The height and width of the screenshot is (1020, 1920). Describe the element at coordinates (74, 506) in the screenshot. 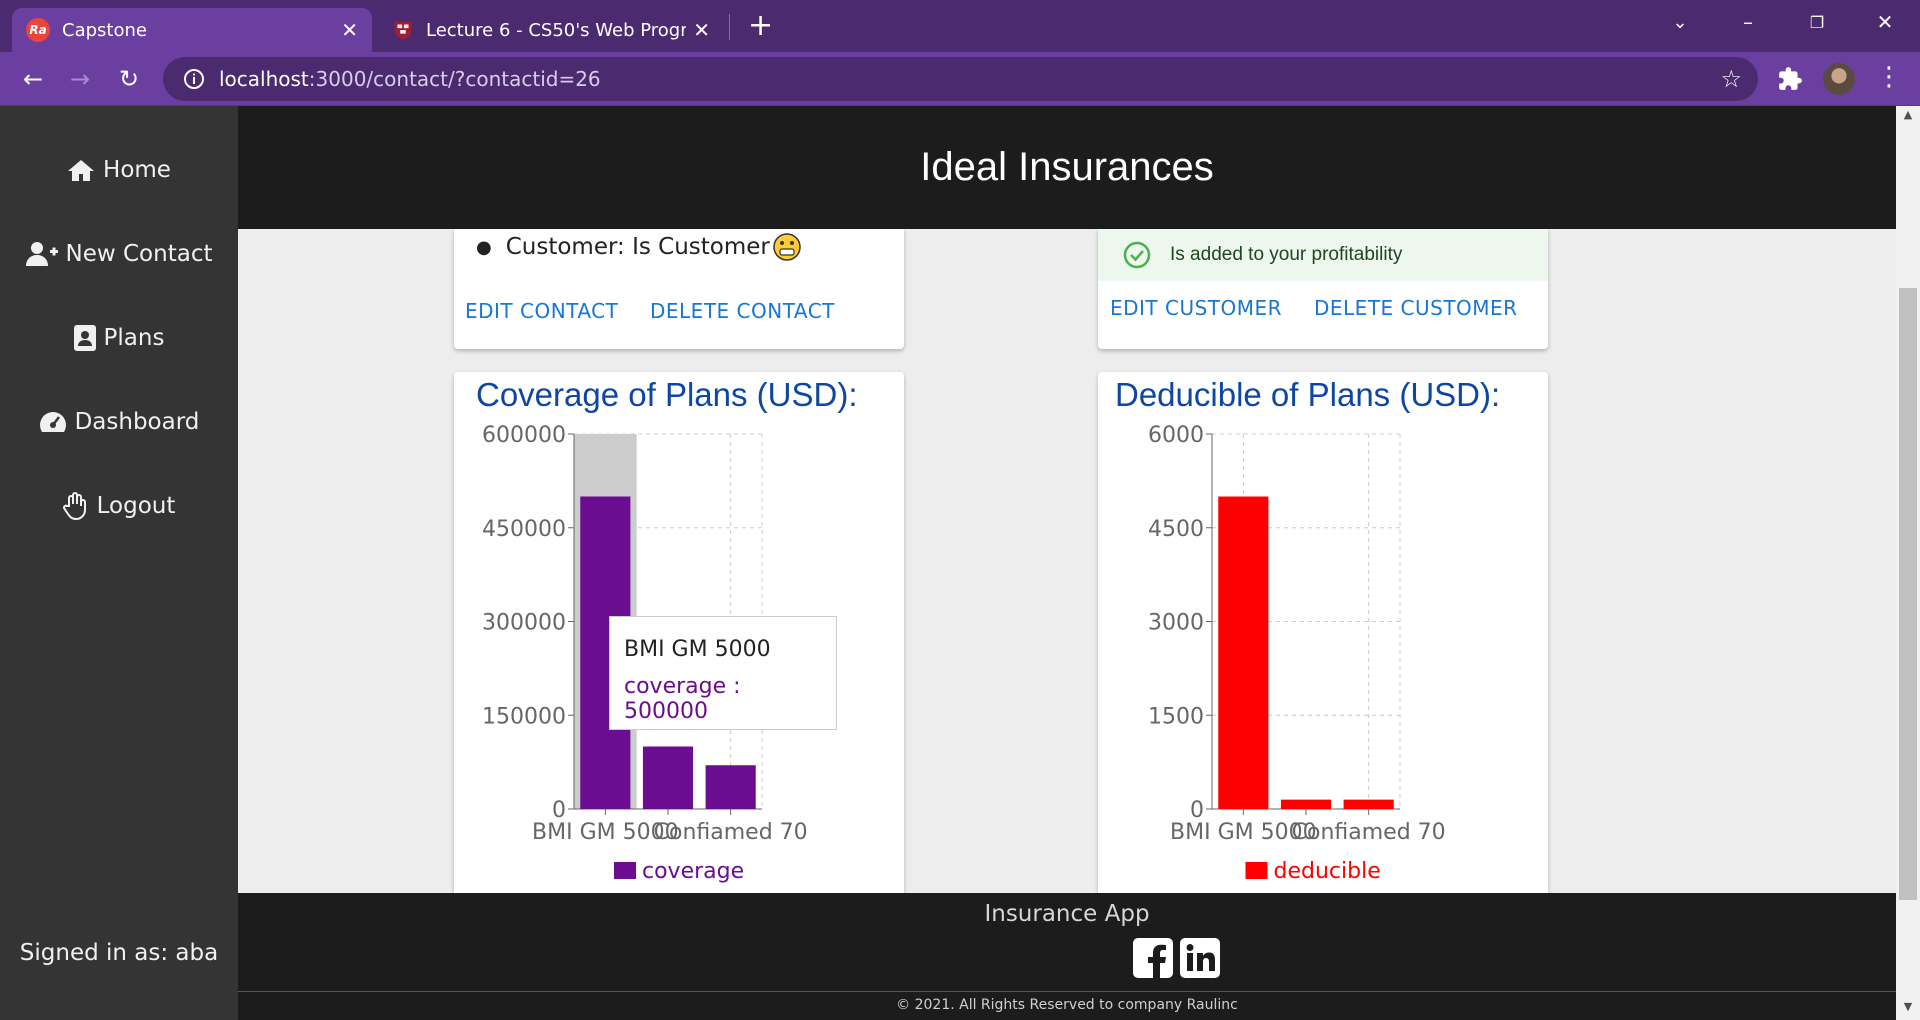

I see `hand-icon` at that location.